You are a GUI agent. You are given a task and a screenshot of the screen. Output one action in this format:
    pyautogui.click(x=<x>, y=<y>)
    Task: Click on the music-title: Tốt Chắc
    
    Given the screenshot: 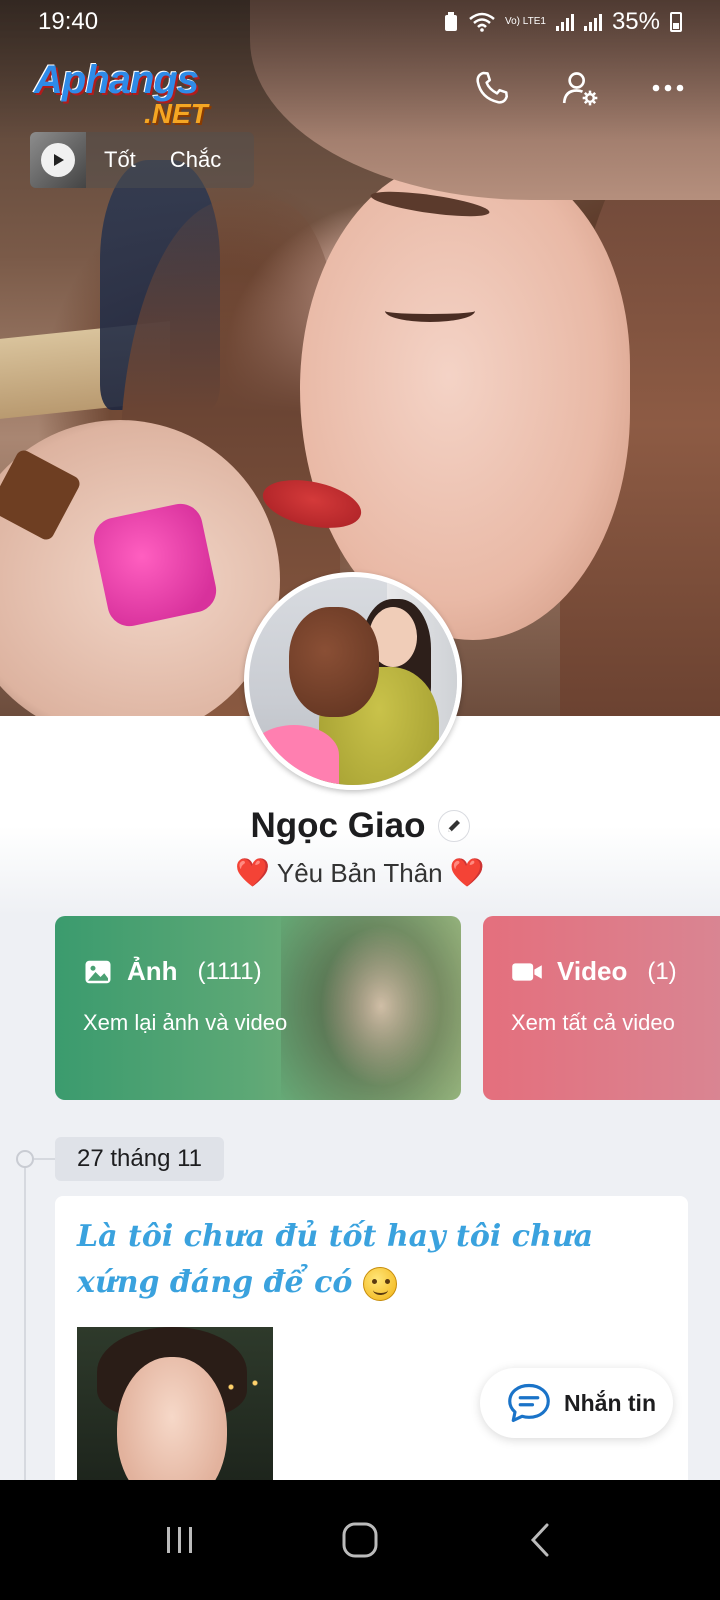 What is the action you would take?
    pyautogui.click(x=163, y=159)
    